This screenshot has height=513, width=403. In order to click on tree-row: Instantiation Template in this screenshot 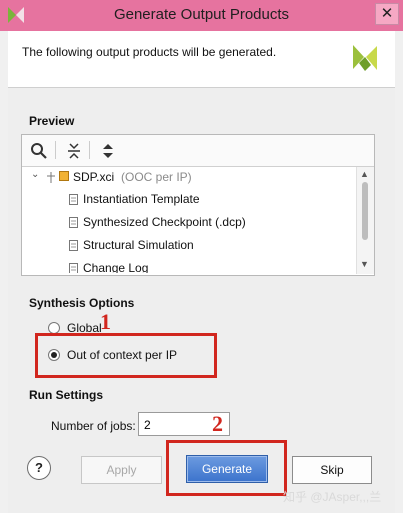, I will do `click(187, 200)`.